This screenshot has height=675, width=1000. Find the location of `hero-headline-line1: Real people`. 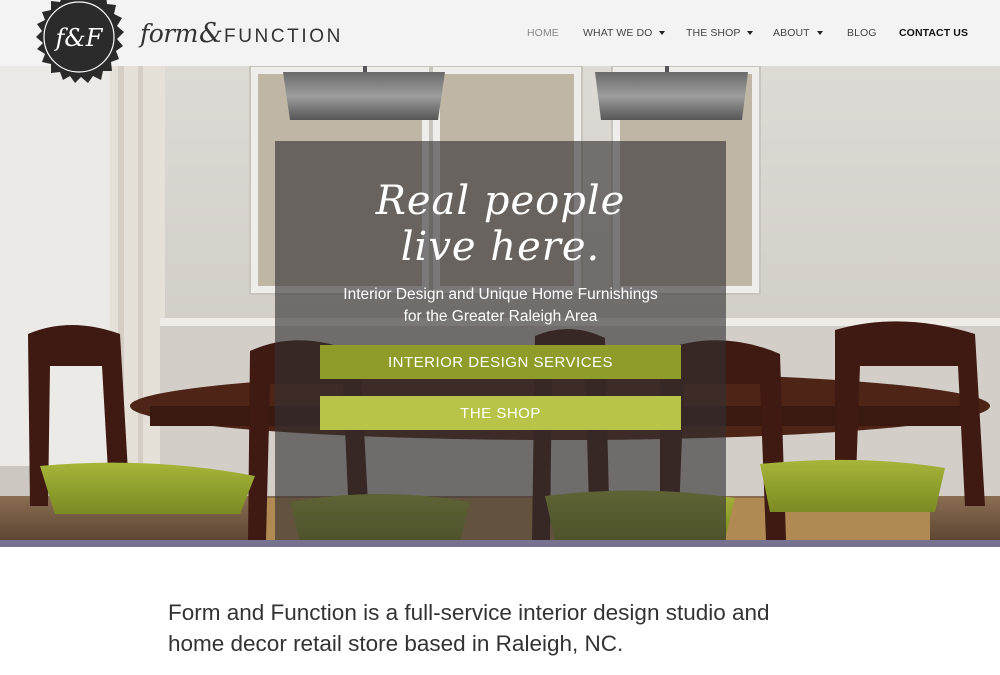

hero-headline-line1: Real people is located at coordinates (500, 201).